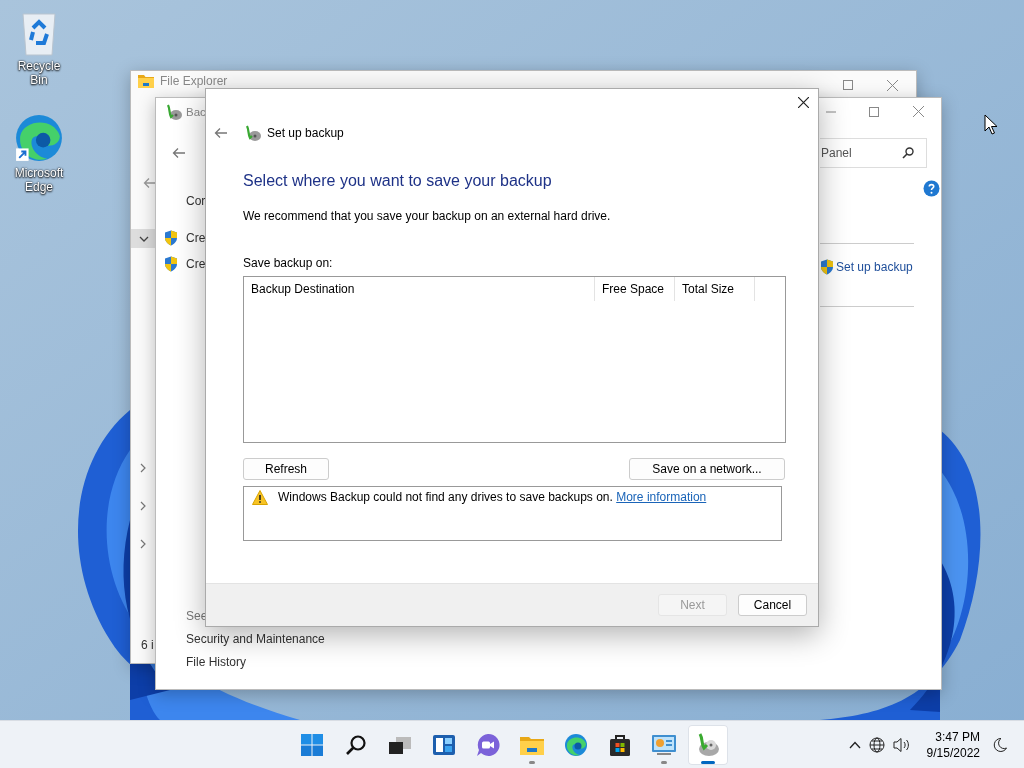 The height and width of the screenshot is (768, 1024). Describe the element at coordinates (772, 605) in the screenshot. I see `dialog-button: Cancel` at that location.